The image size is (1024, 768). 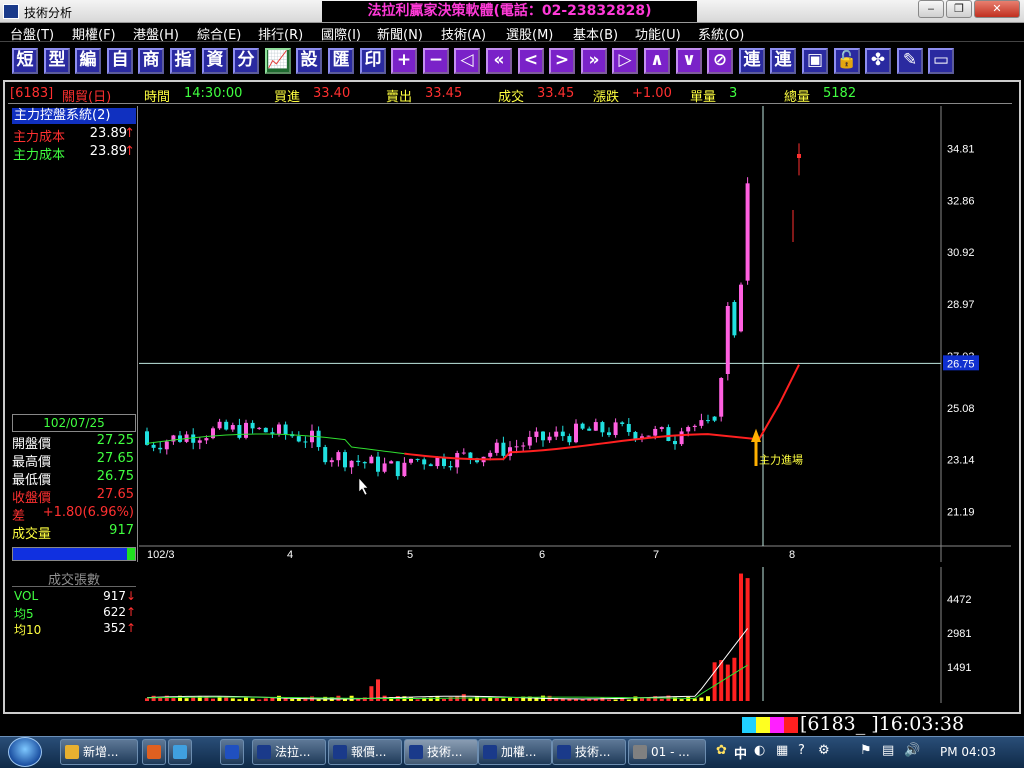 What do you see at coordinates (499, 61) in the screenshot?
I see `fast-back-icon: «` at bounding box center [499, 61].